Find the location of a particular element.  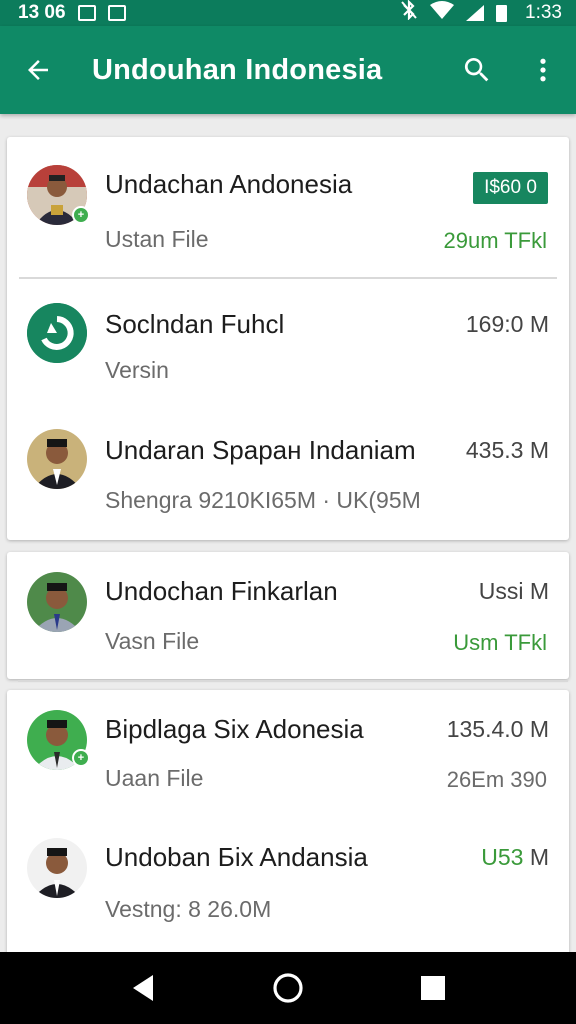

battery-icon is located at coordinates (502, 13).